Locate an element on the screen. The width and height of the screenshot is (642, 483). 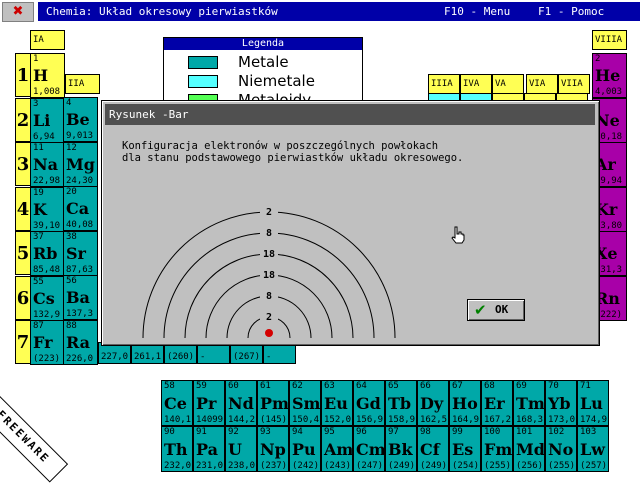
atomic-mass: 14099 is located at coordinates (210, 420).